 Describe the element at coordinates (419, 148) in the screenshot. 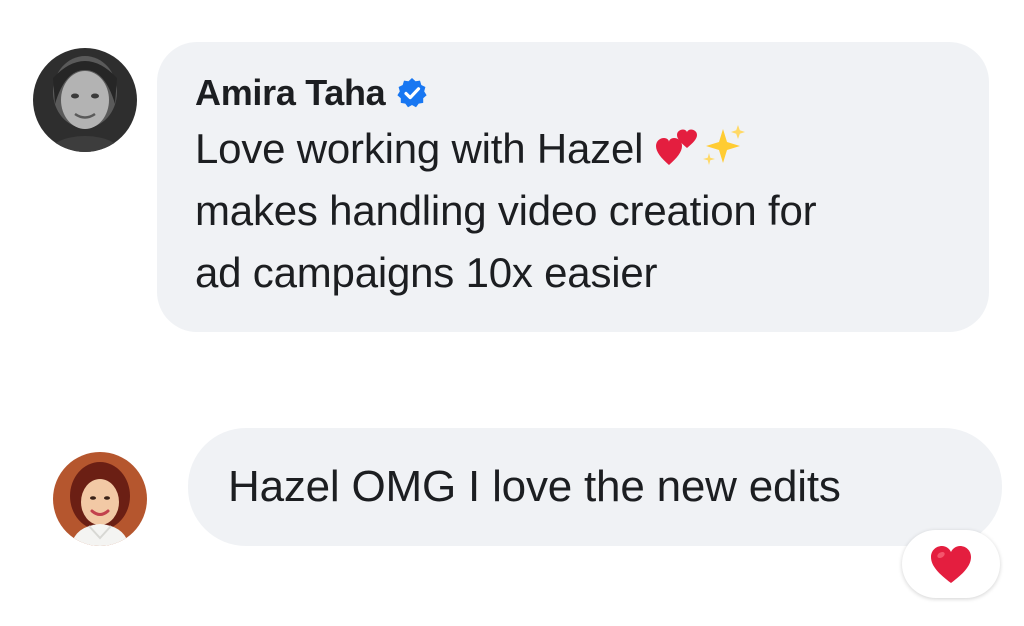

I see `comment-text-line1: Love working with Hazel` at that location.